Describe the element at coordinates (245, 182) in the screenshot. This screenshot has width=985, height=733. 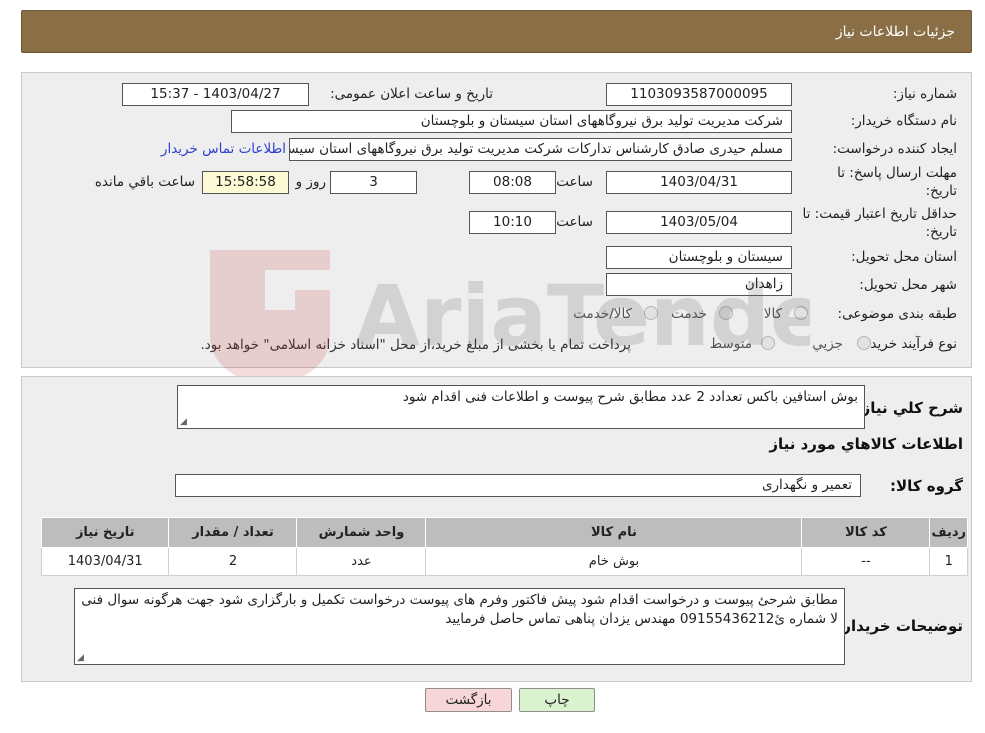
I see `remaining-time-field: 15:58:58` at that location.